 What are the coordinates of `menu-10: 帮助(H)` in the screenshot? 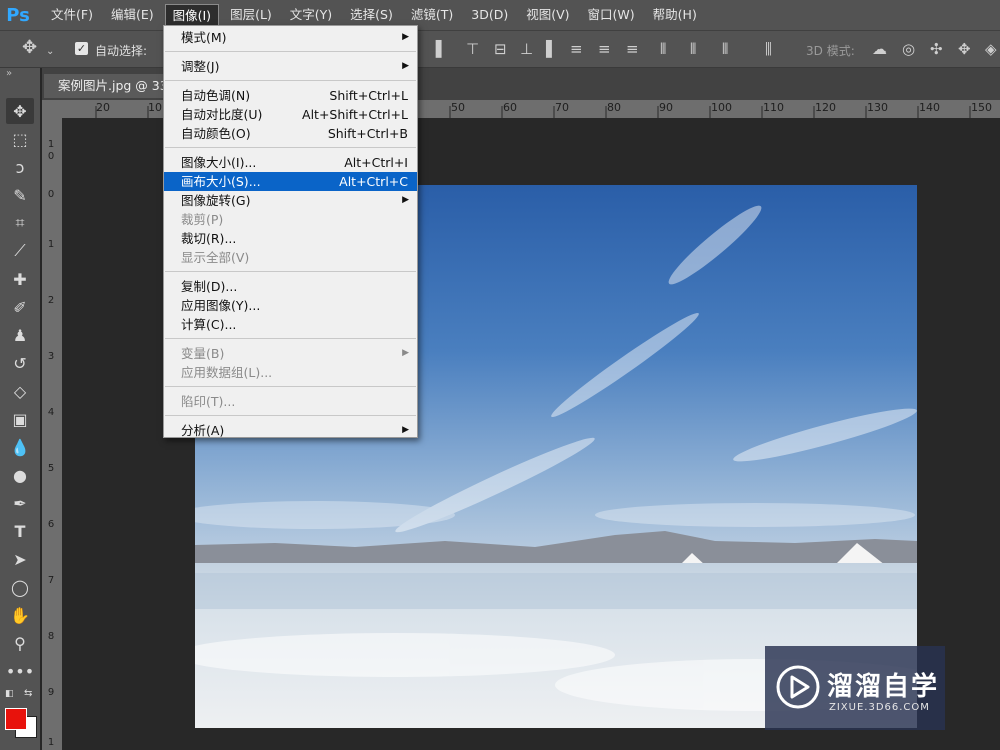 It's located at (675, 15).